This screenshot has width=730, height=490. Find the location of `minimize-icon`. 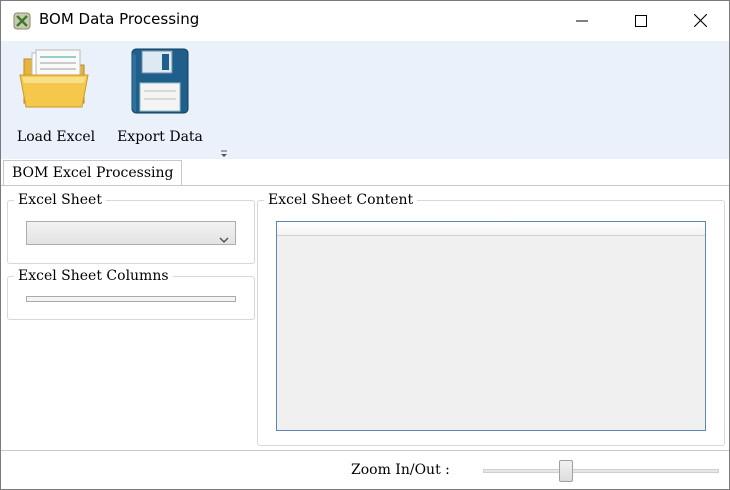

minimize-icon is located at coordinates (582, 21).